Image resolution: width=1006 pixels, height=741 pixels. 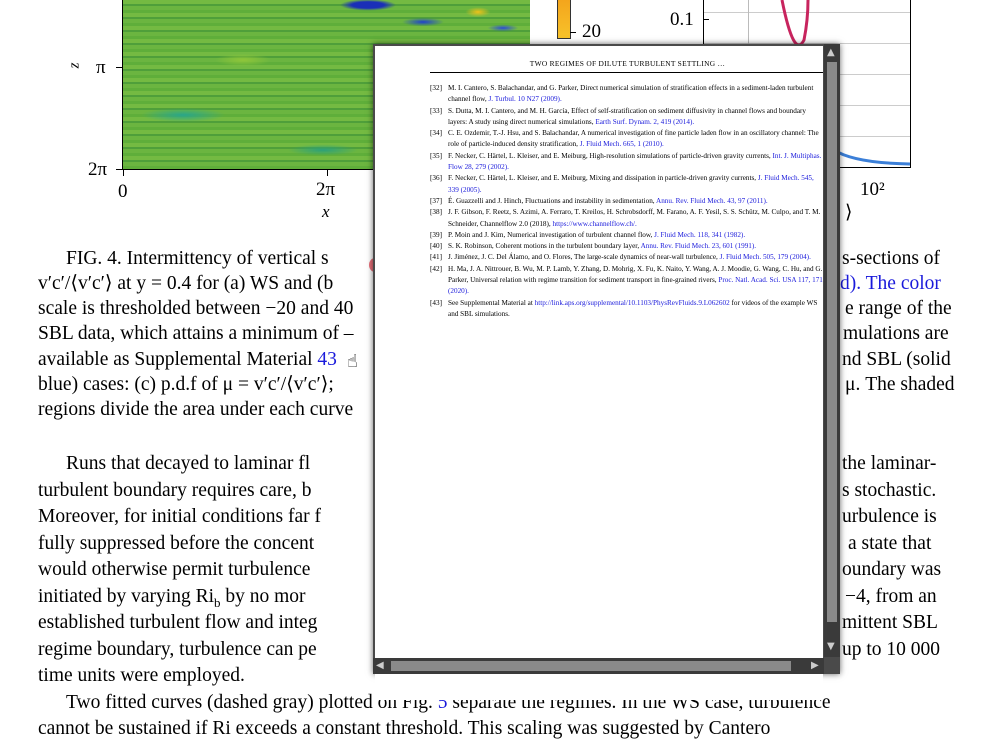 What do you see at coordinates (699, 235) in the screenshot?
I see `reference-link: J. Fluid Mech. 118, 341 (1982).` at bounding box center [699, 235].